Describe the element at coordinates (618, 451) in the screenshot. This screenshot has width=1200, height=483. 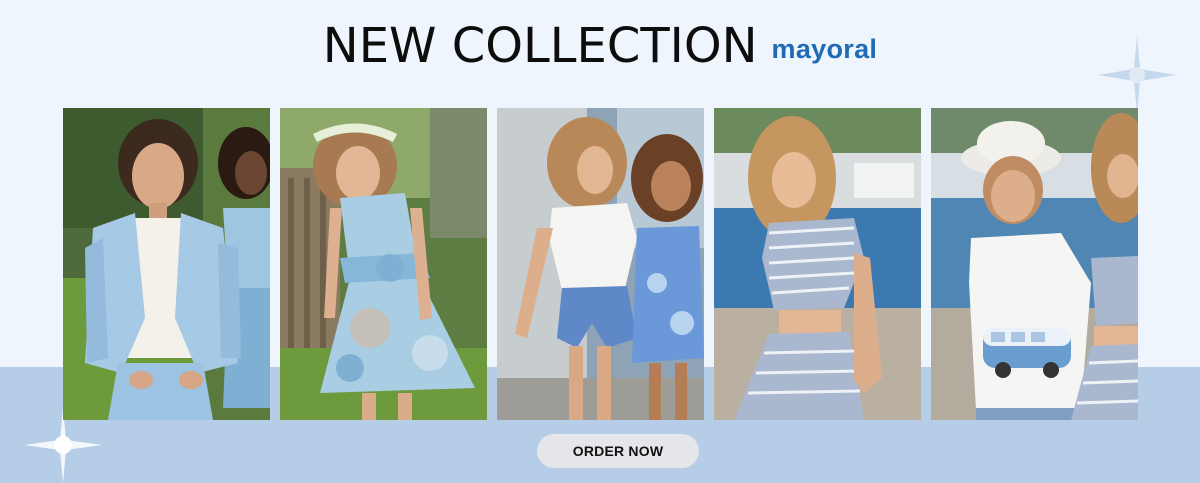
I see `order-now-button: ORDER NOW` at that location.